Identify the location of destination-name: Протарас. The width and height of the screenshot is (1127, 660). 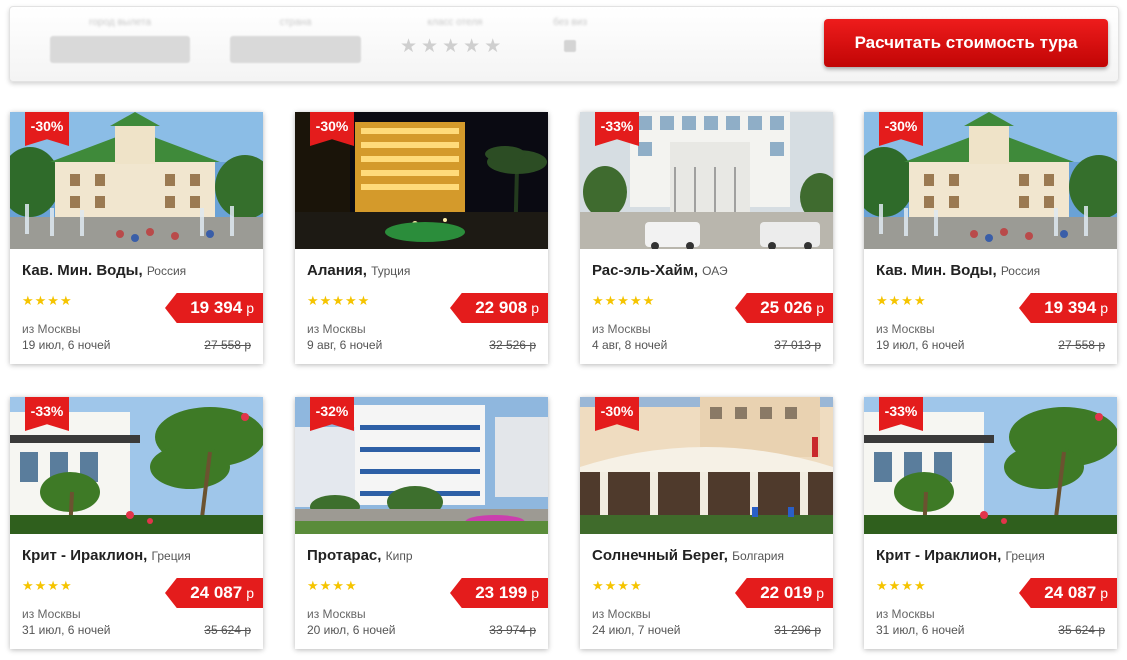
(342, 555).